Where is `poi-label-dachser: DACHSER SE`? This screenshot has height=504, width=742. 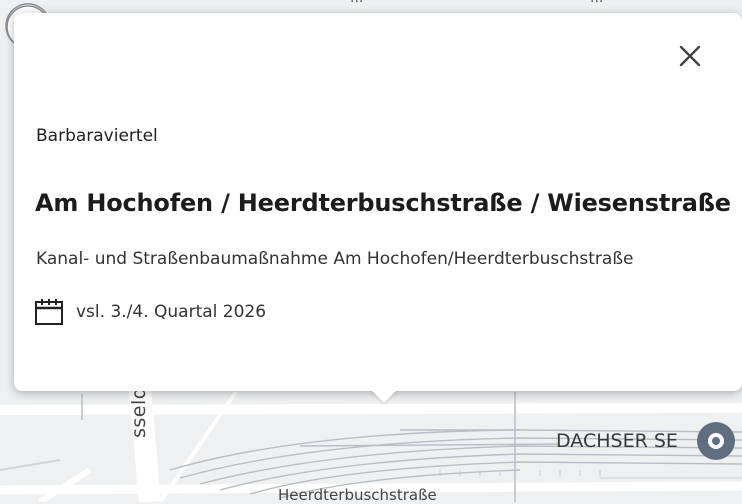 poi-label-dachser: DACHSER SE is located at coordinates (617, 441).